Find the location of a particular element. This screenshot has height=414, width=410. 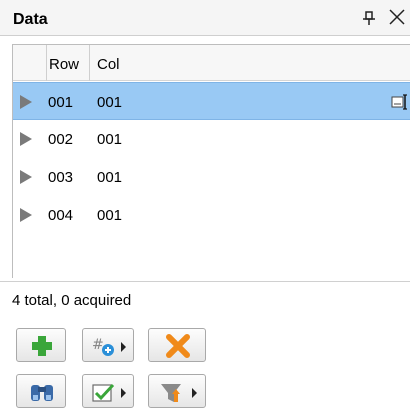

column-header-col: Col is located at coordinates (108, 64).